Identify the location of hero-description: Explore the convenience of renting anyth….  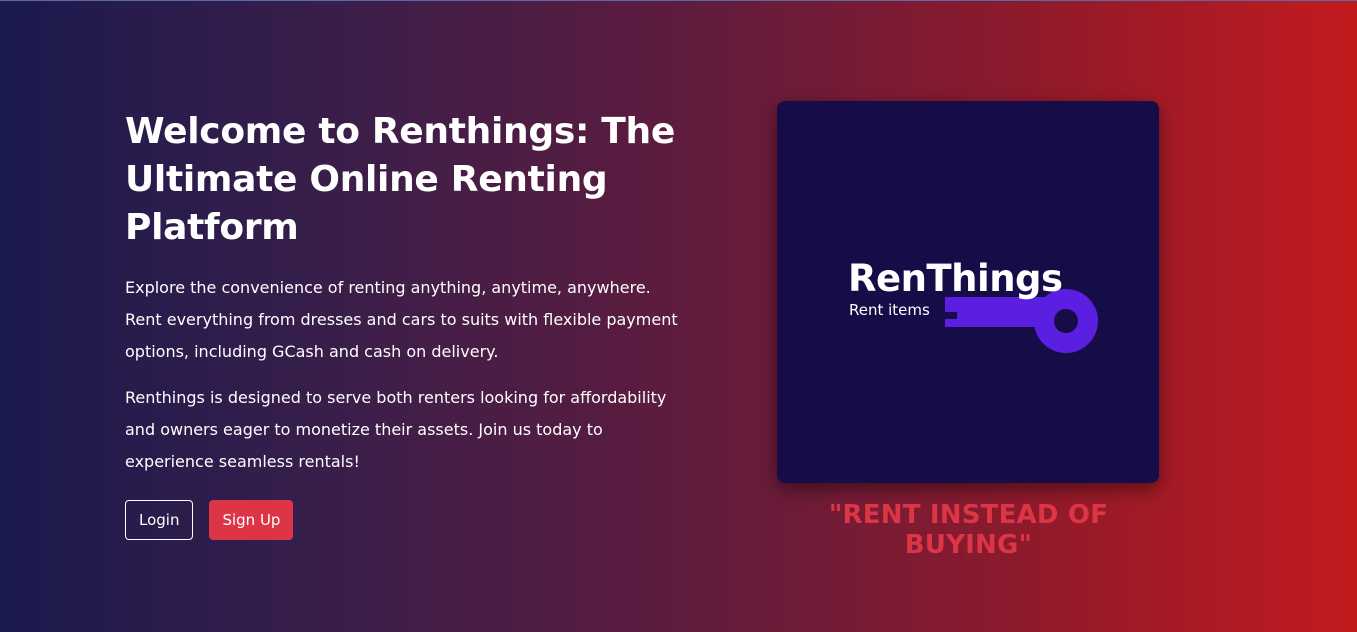
(401, 319).